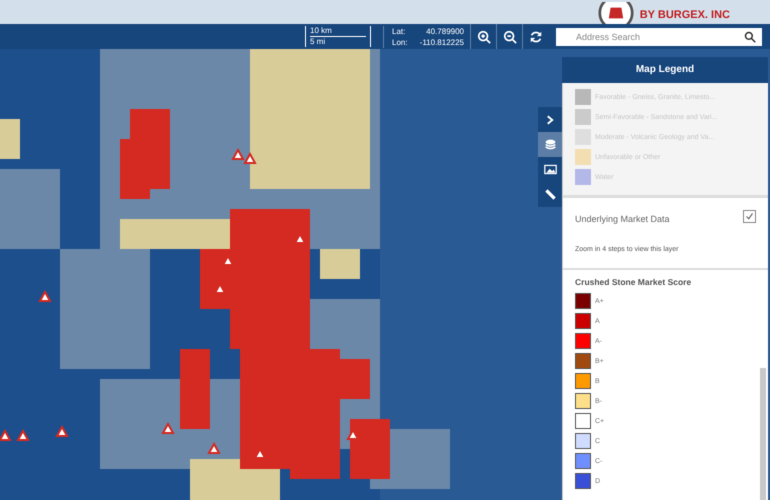 The width and height of the screenshot is (770, 500). What do you see at coordinates (633, 282) in the screenshot?
I see `score-title: Crushed Stone Market Score` at bounding box center [633, 282].